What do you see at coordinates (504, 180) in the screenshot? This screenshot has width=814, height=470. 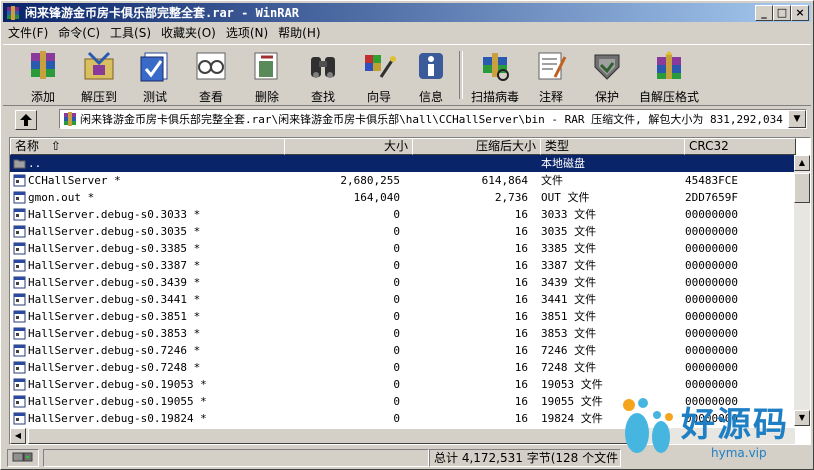 I see `packed-size-cell: 614,864` at bounding box center [504, 180].